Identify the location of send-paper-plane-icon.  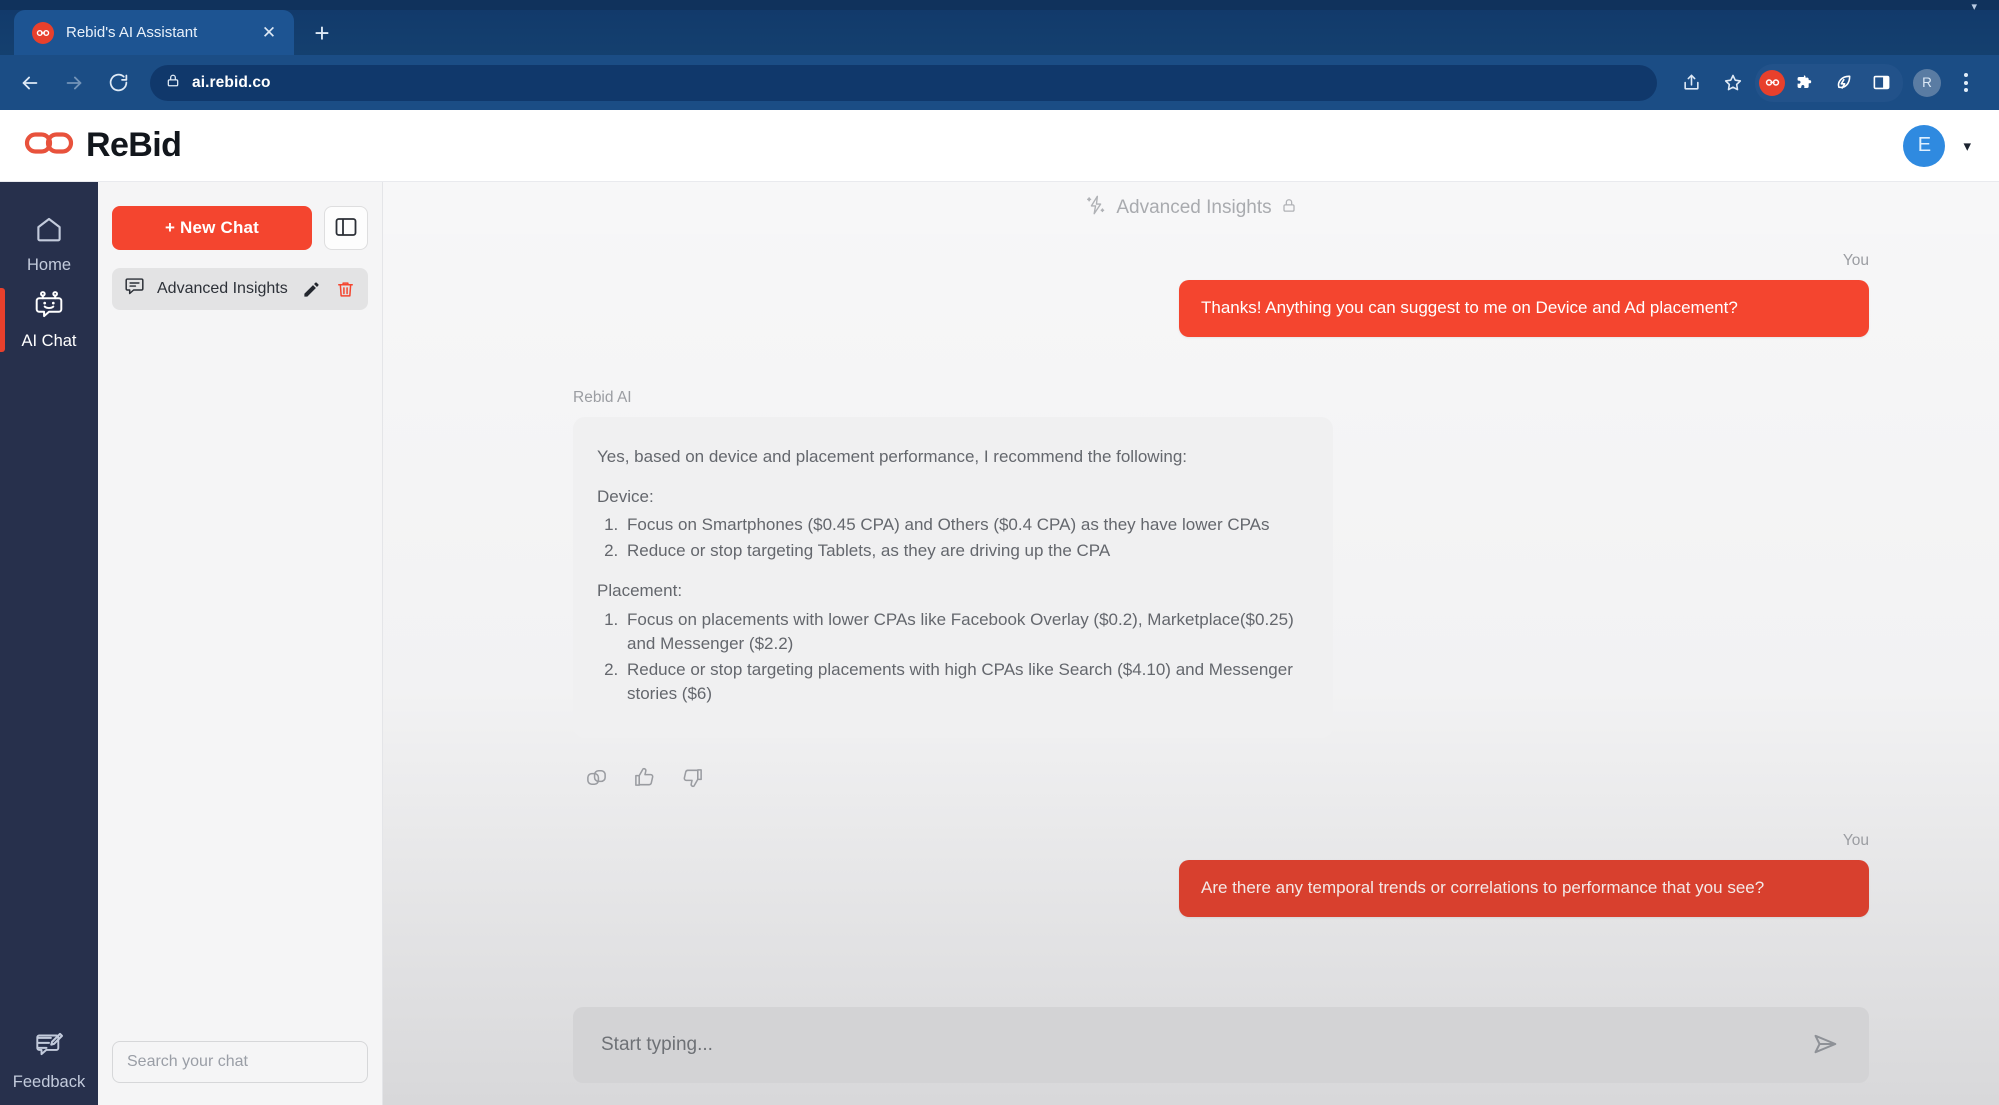
(1826, 1045).